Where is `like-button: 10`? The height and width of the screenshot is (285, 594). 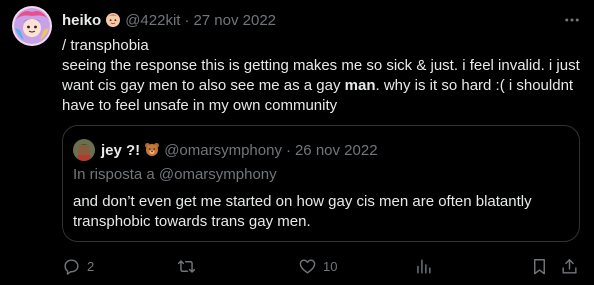 like-button: 10 is located at coordinates (317, 266).